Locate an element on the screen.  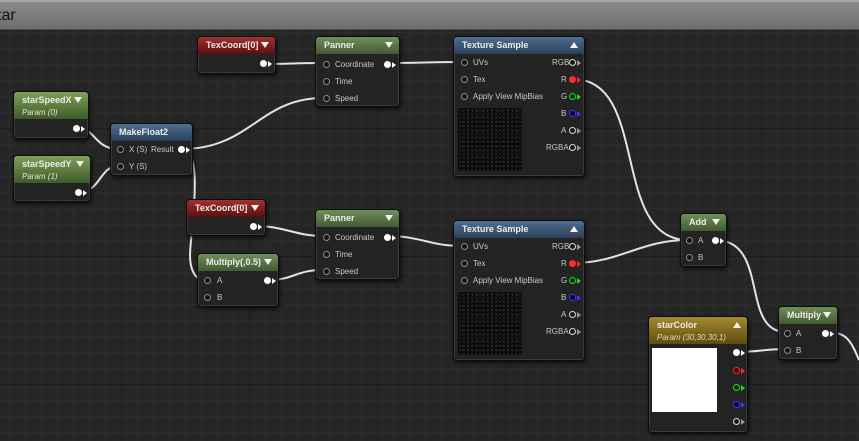
node-title: Texture Sample is located at coordinates (495, 45).